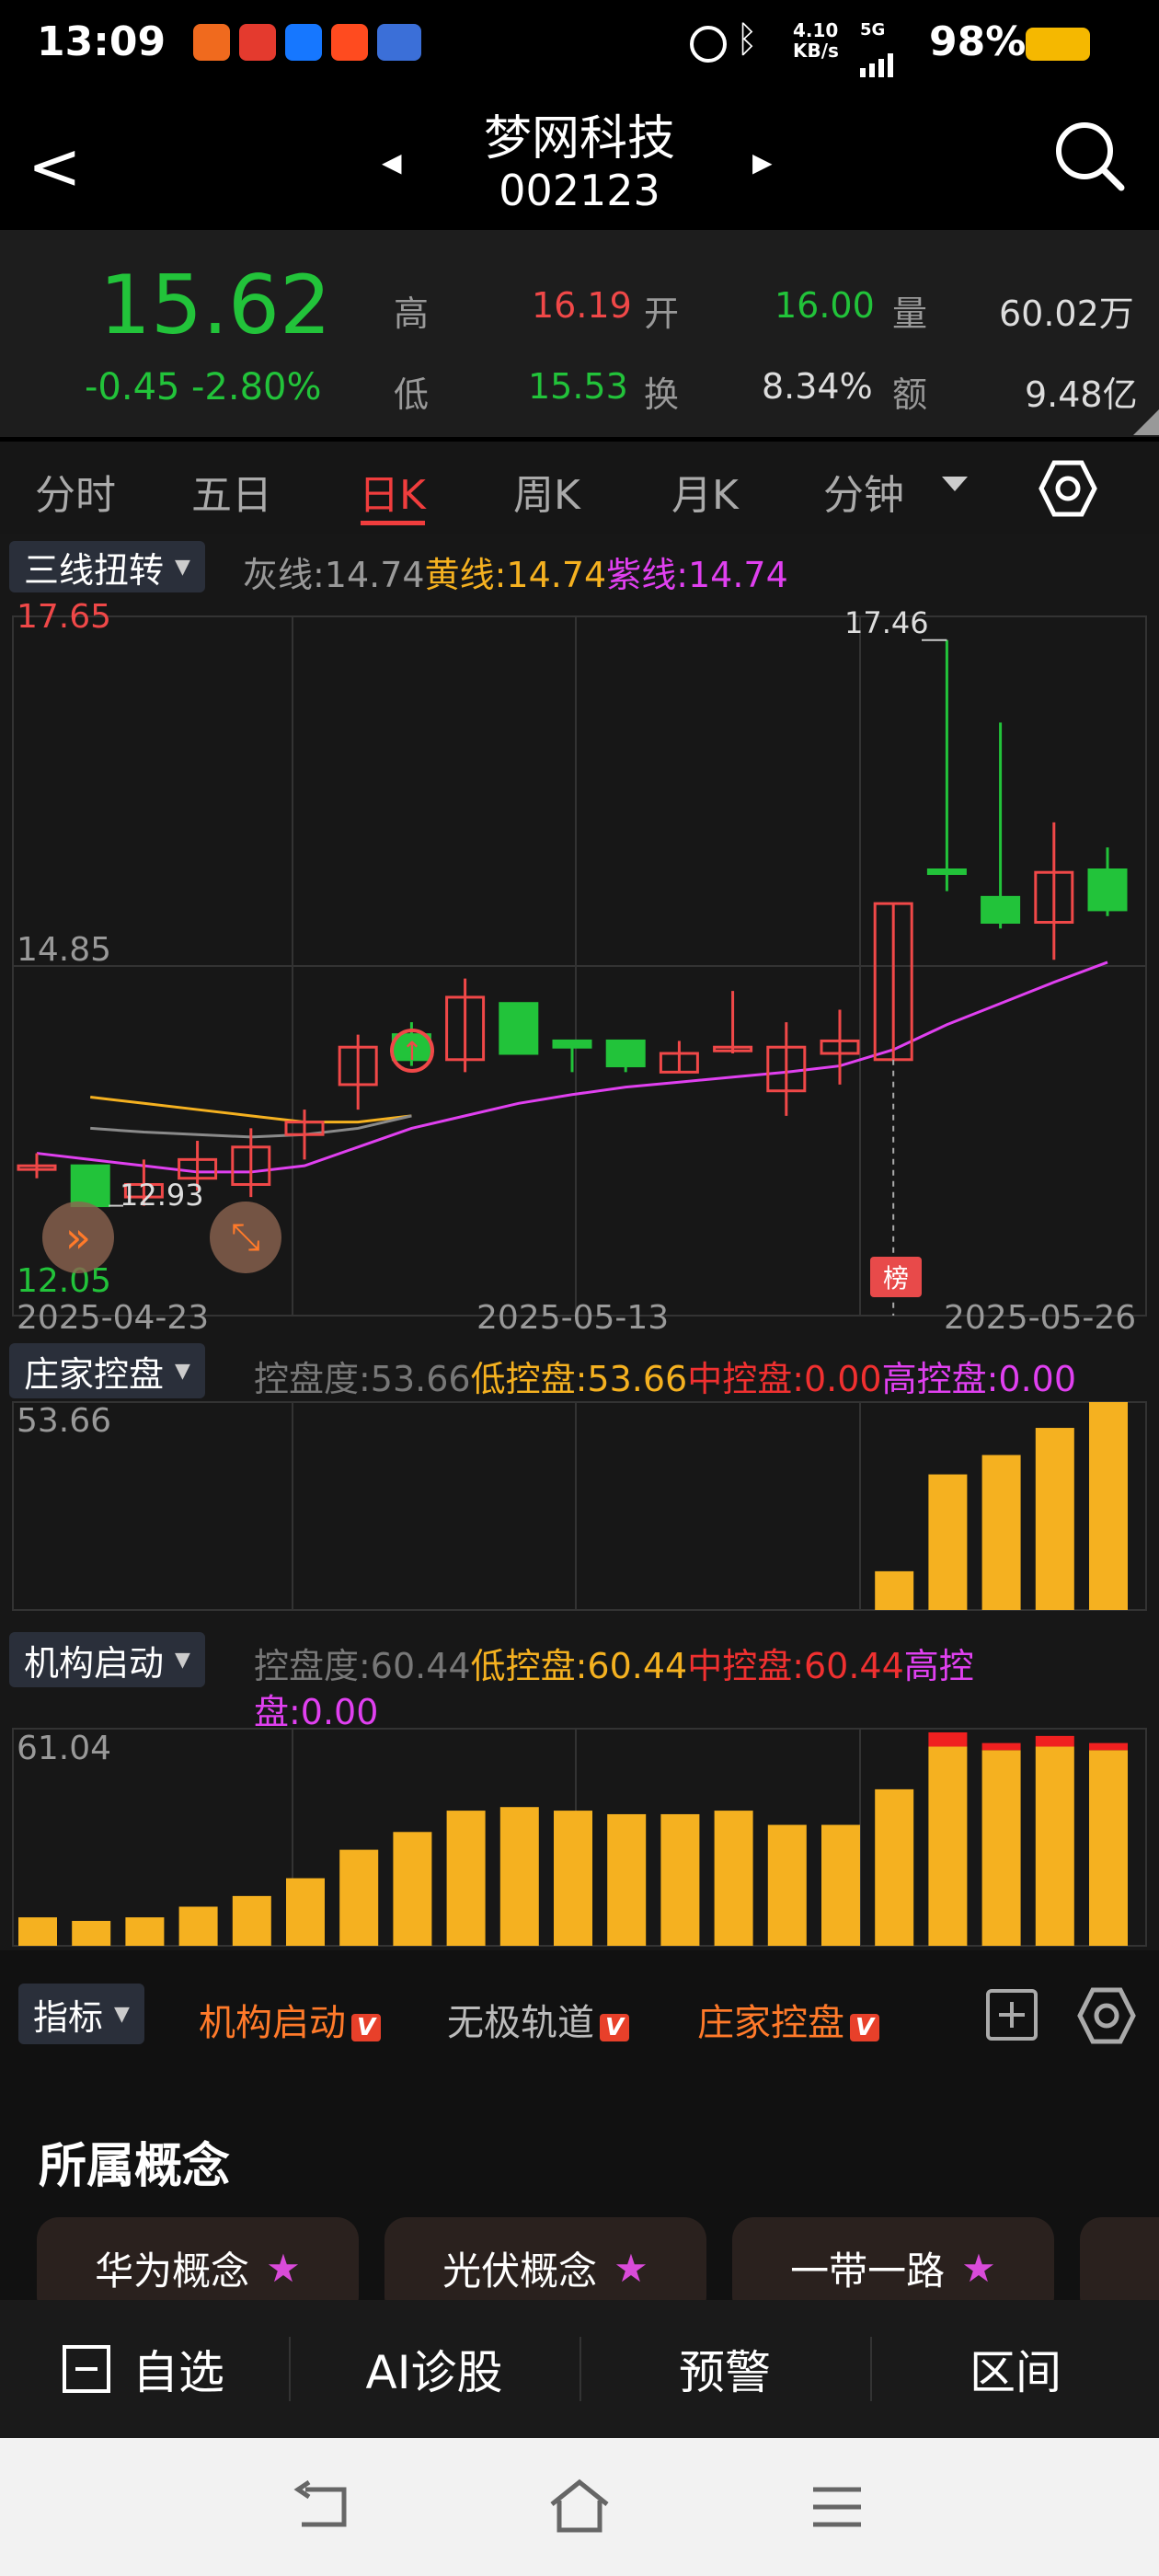 This screenshot has width=1159, height=2576. I want to click on price-axis-mid: 14.85, so click(64, 950).